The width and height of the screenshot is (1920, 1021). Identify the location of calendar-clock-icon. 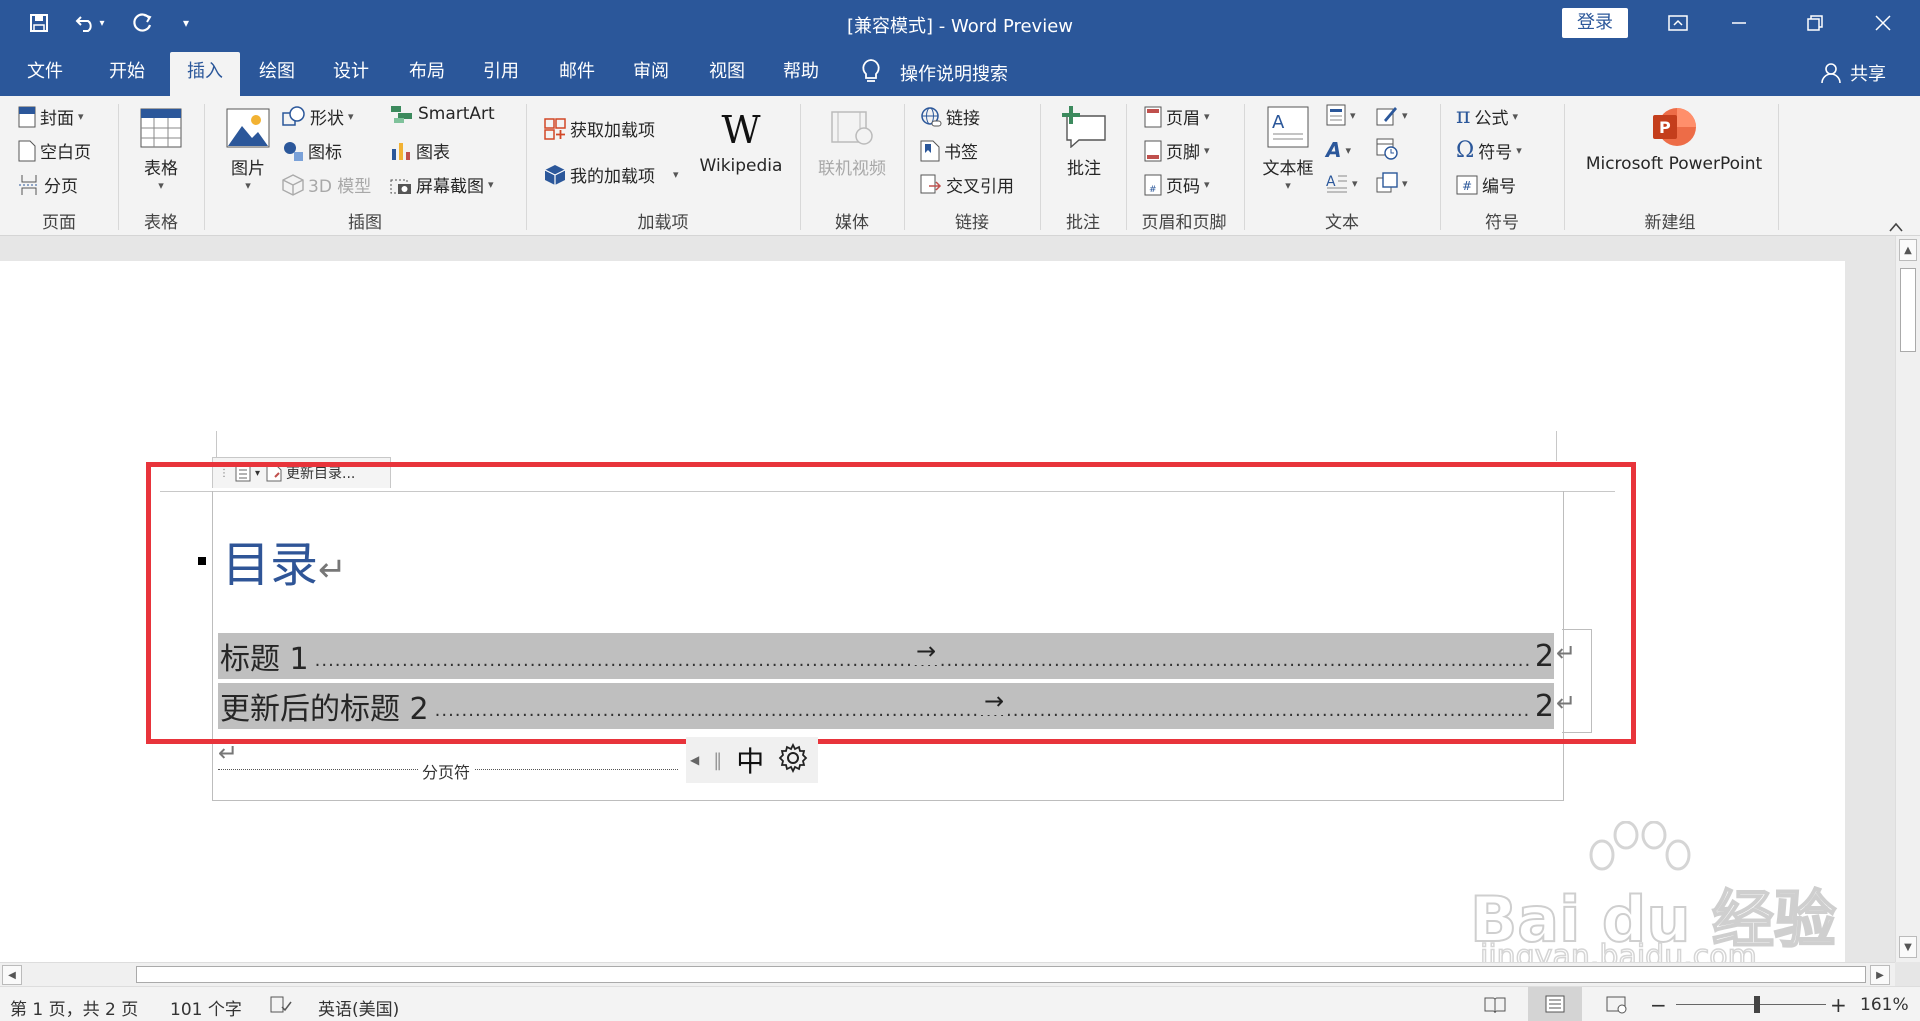
(1387, 149).